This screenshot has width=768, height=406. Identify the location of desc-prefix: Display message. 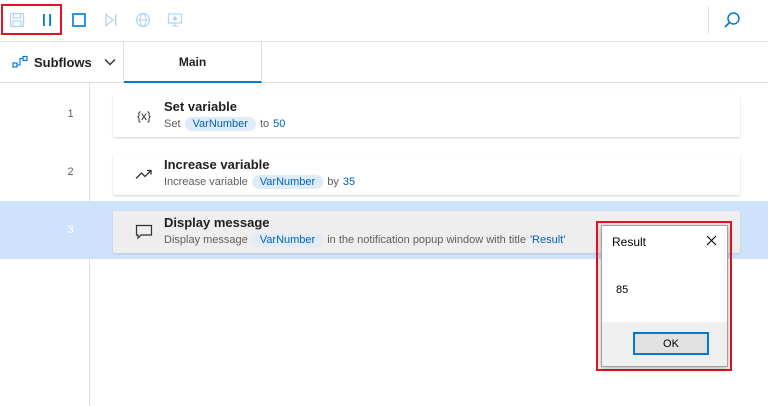
(206, 240).